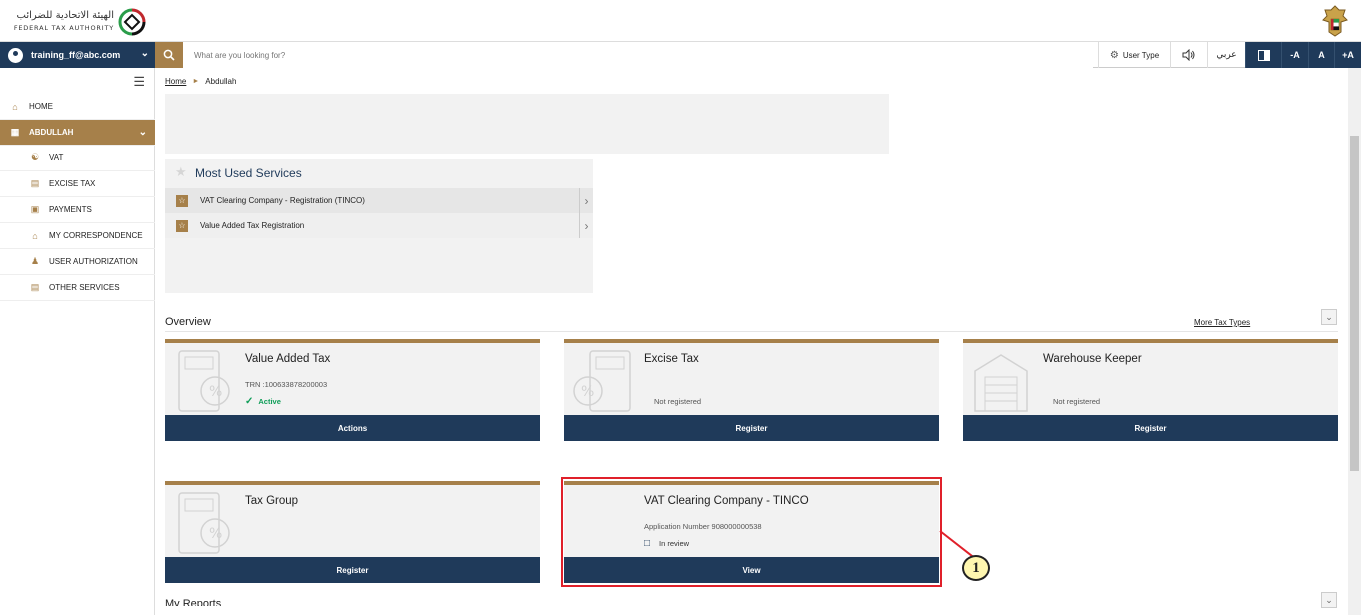  Describe the element at coordinates (957, 544) in the screenshot. I see `callout-pointer` at that location.